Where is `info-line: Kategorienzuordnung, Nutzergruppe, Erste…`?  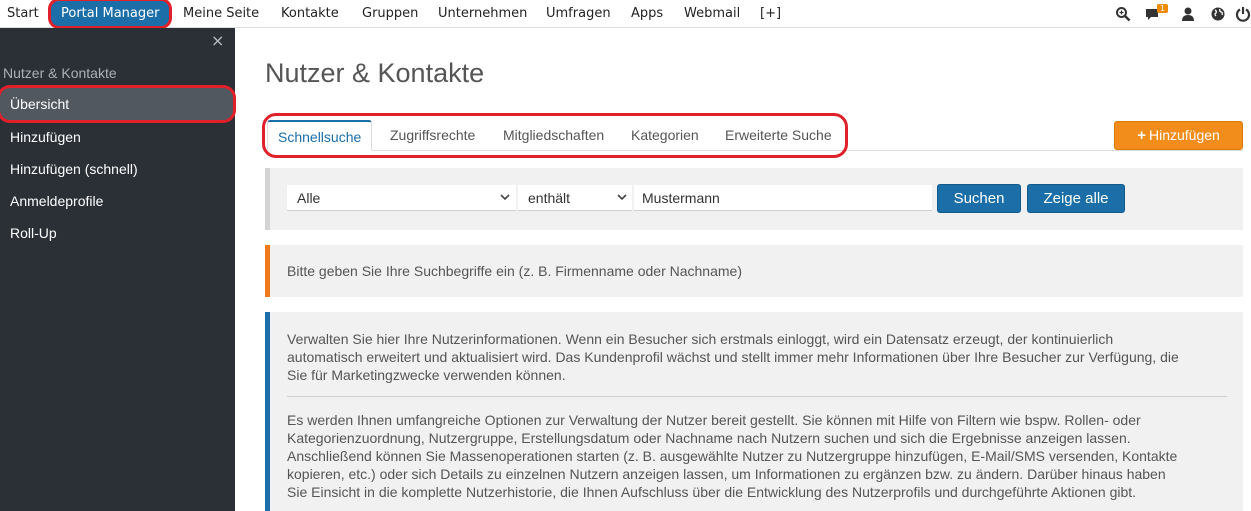
info-line: Kategorienzuordnung, Nutzergruppe, Erste… is located at coordinates (709, 438).